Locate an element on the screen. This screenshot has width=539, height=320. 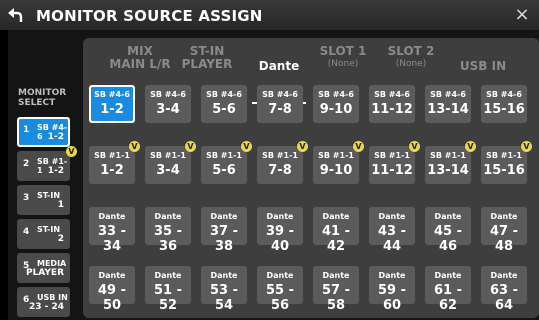
source-button-channels: 9-10 is located at coordinates (336, 109).